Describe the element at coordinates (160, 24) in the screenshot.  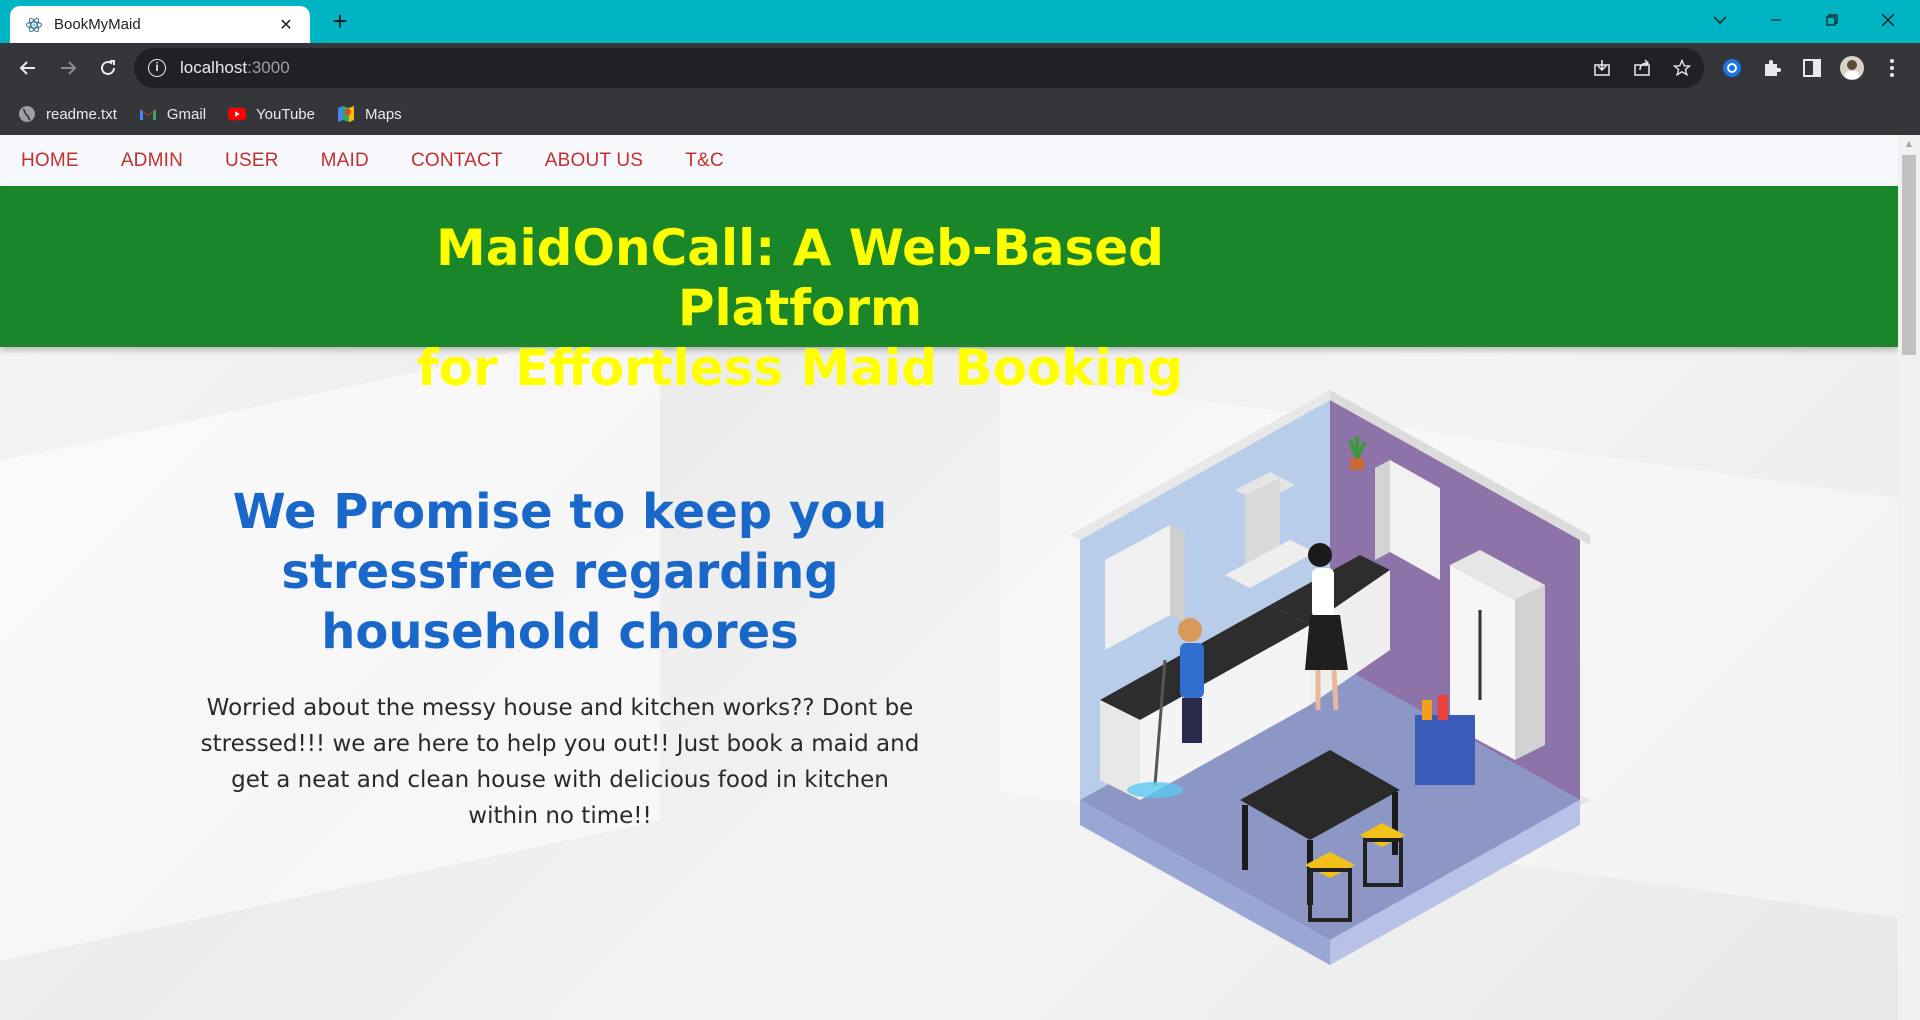
I see `browser-tab: BookMyMaid ✕` at that location.